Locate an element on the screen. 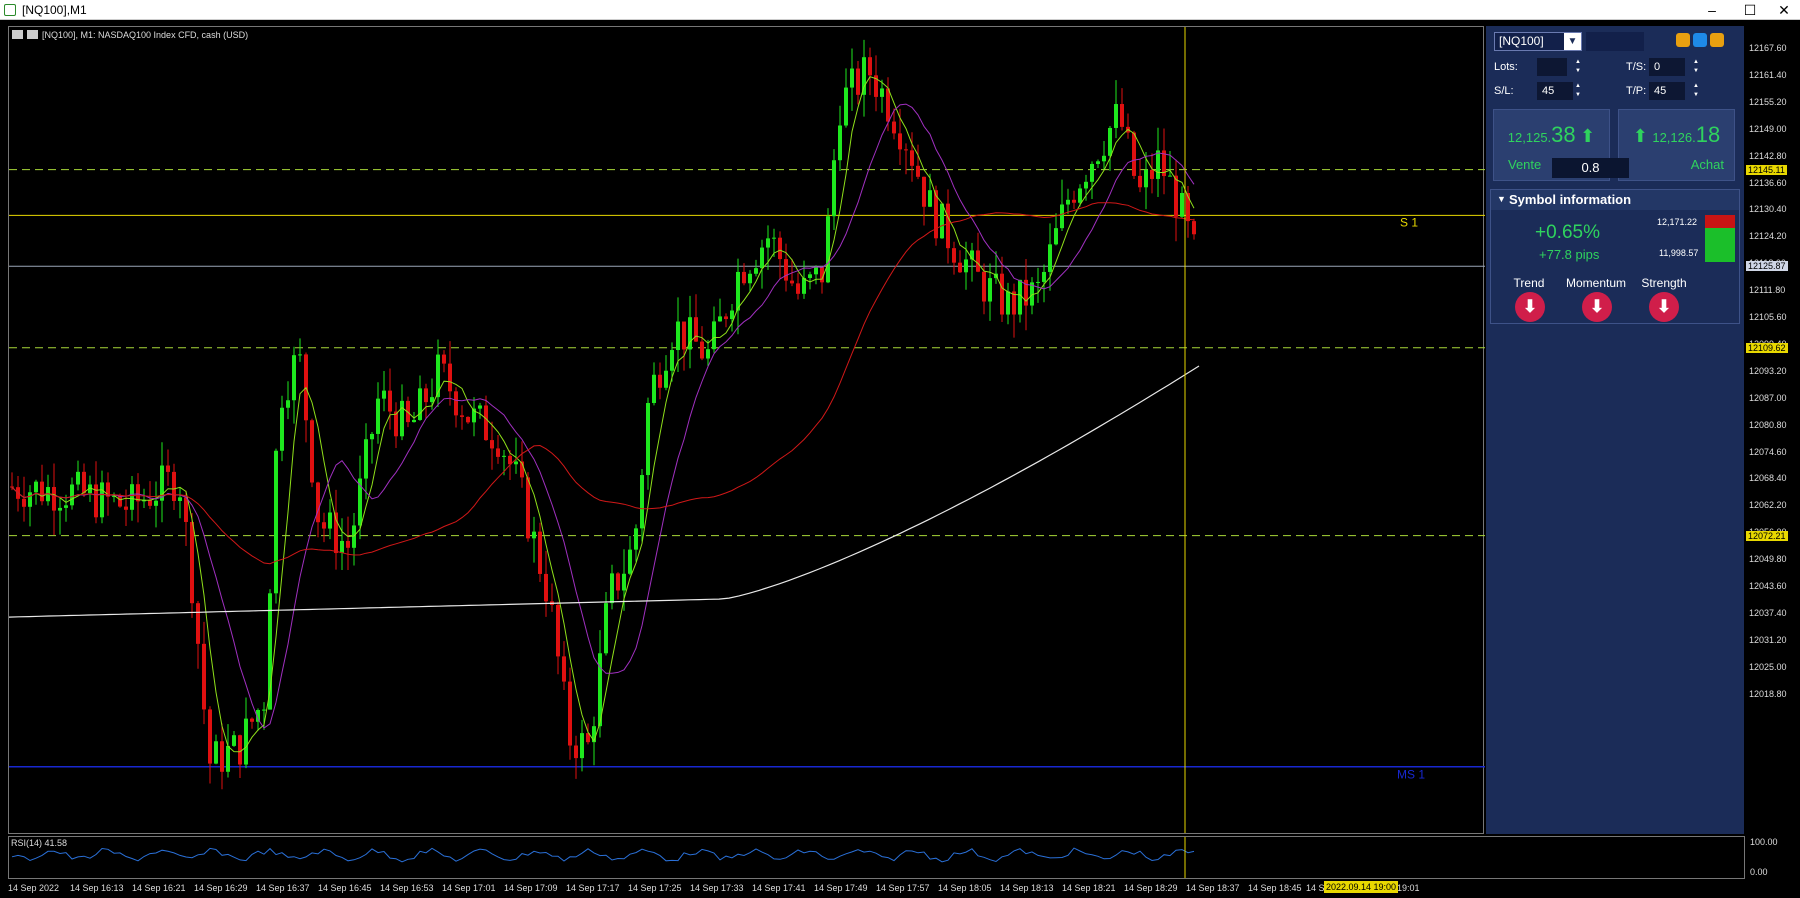  s1-label: S 1 is located at coordinates (1409, 222).